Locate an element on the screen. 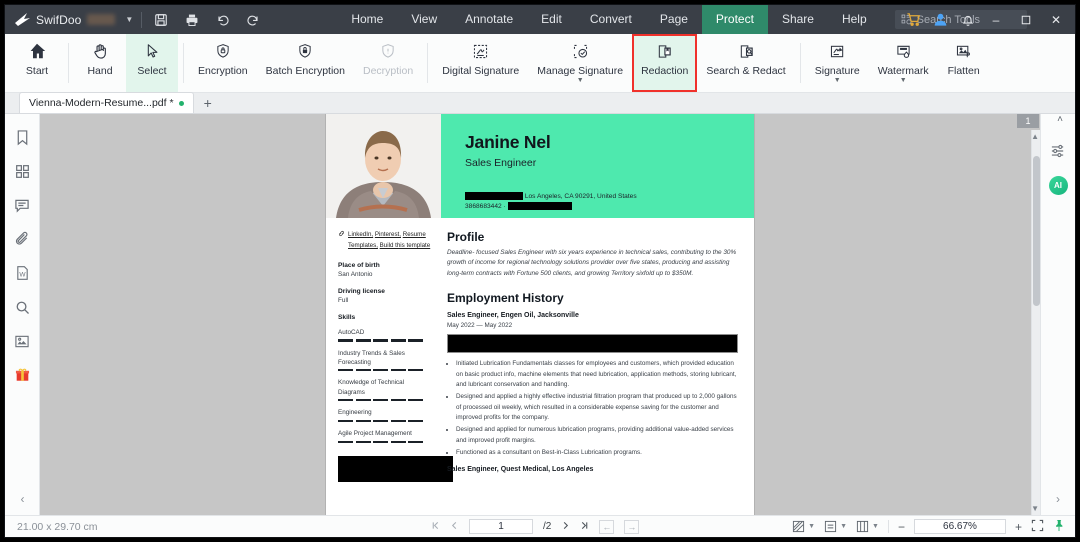 The height and width of the screenshot is (542, 1080). lock-shield-icon is located at coordinates (223, 49).